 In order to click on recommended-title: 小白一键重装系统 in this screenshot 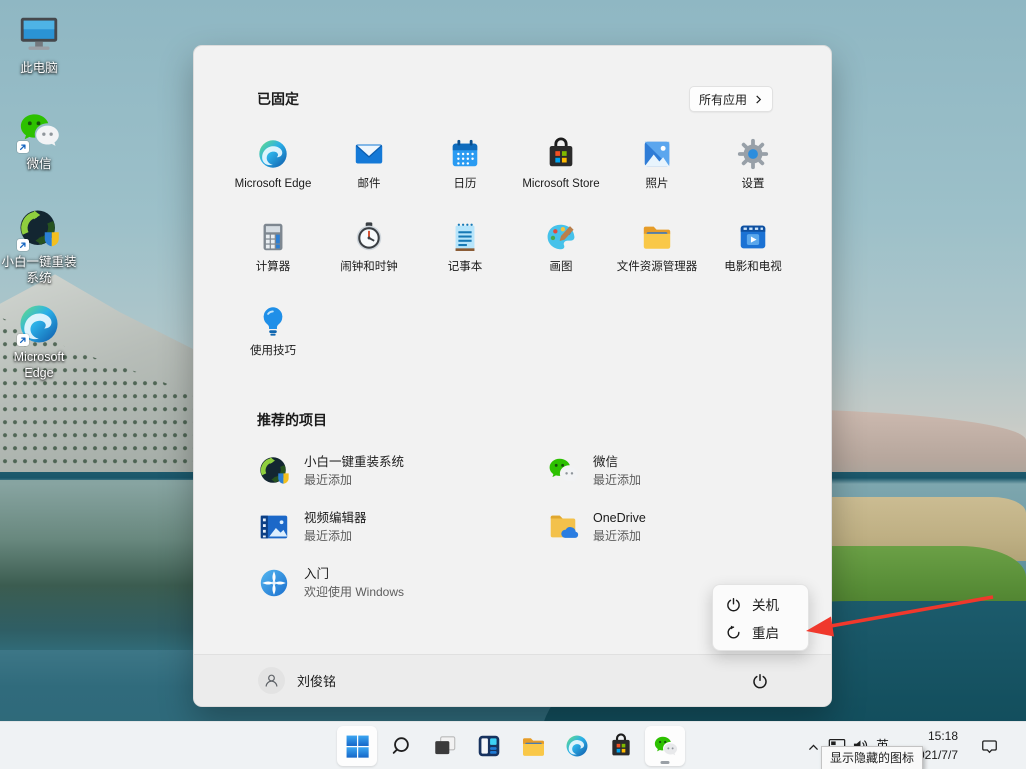, I will do `click(354, 462)`.